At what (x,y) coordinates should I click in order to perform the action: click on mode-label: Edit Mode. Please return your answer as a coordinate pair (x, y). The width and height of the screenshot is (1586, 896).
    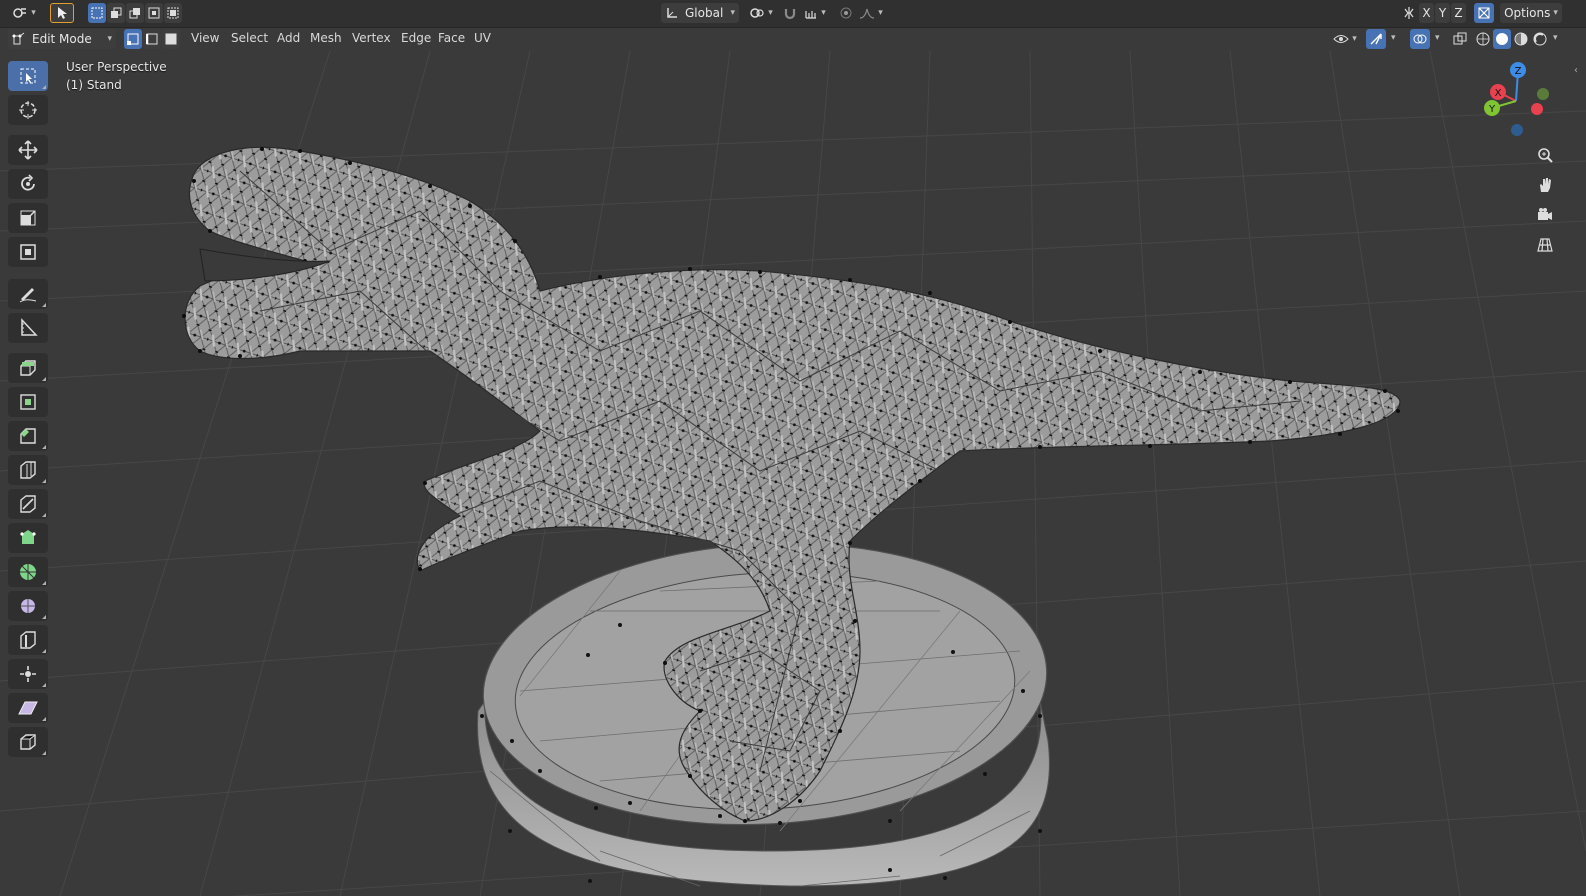
    Looking at the image, I should click on (62, 39).